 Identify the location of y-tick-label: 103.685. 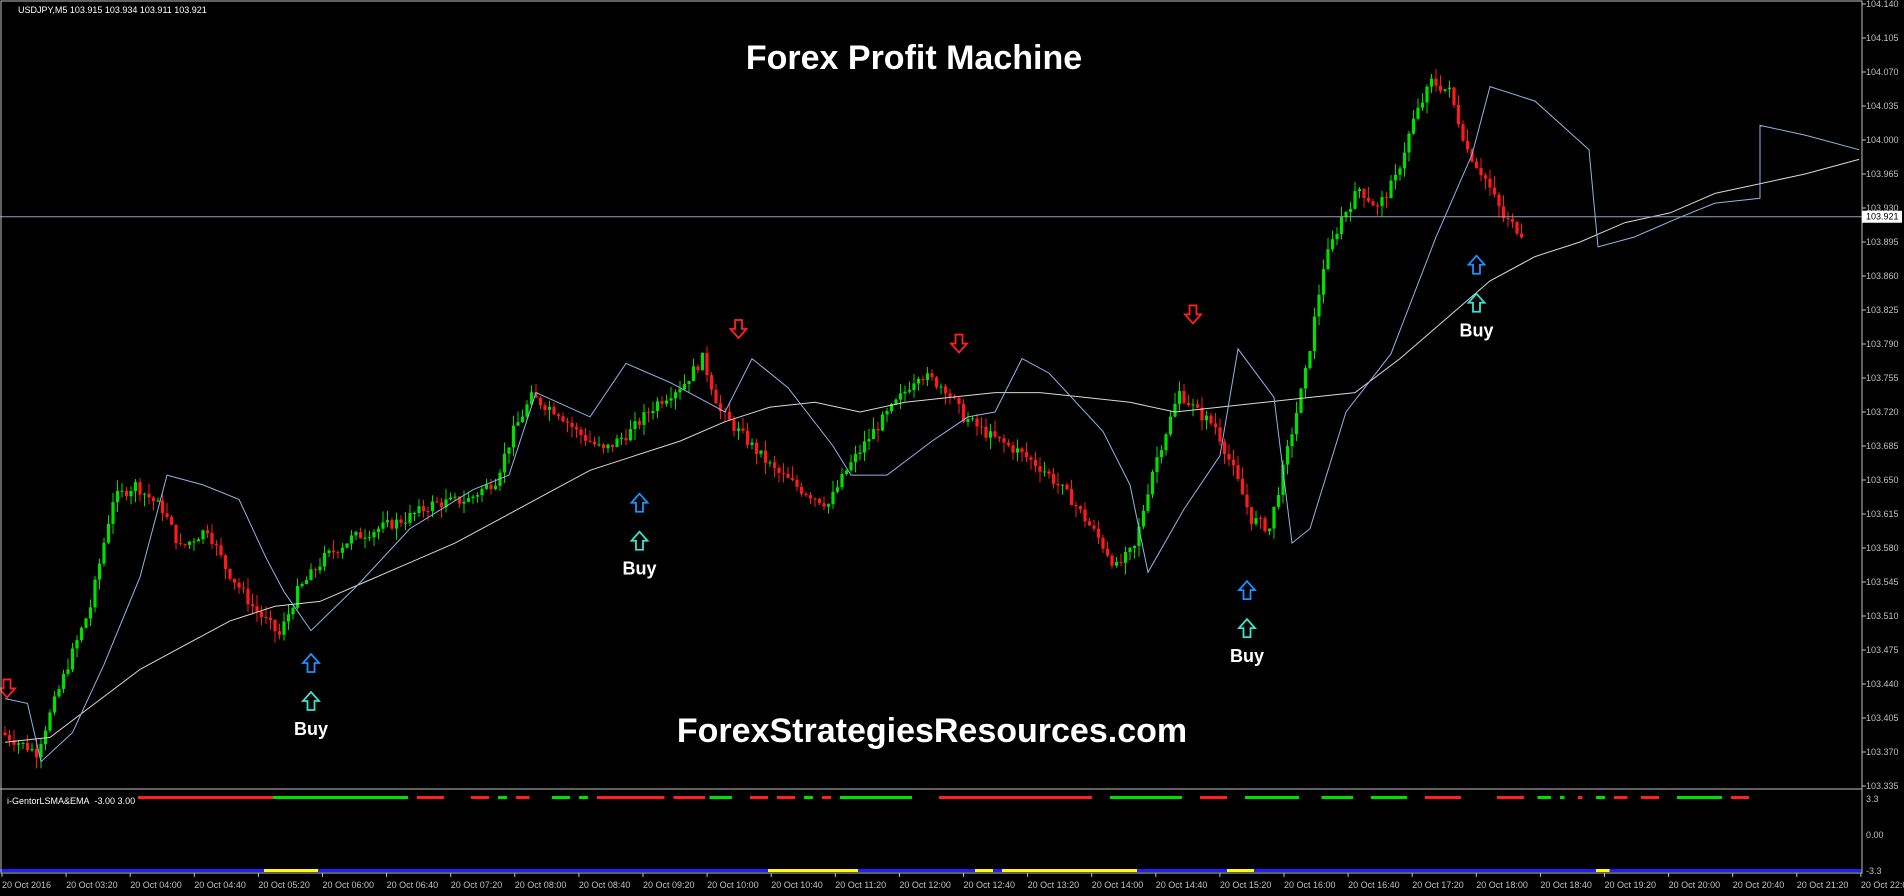
(1882, 446).